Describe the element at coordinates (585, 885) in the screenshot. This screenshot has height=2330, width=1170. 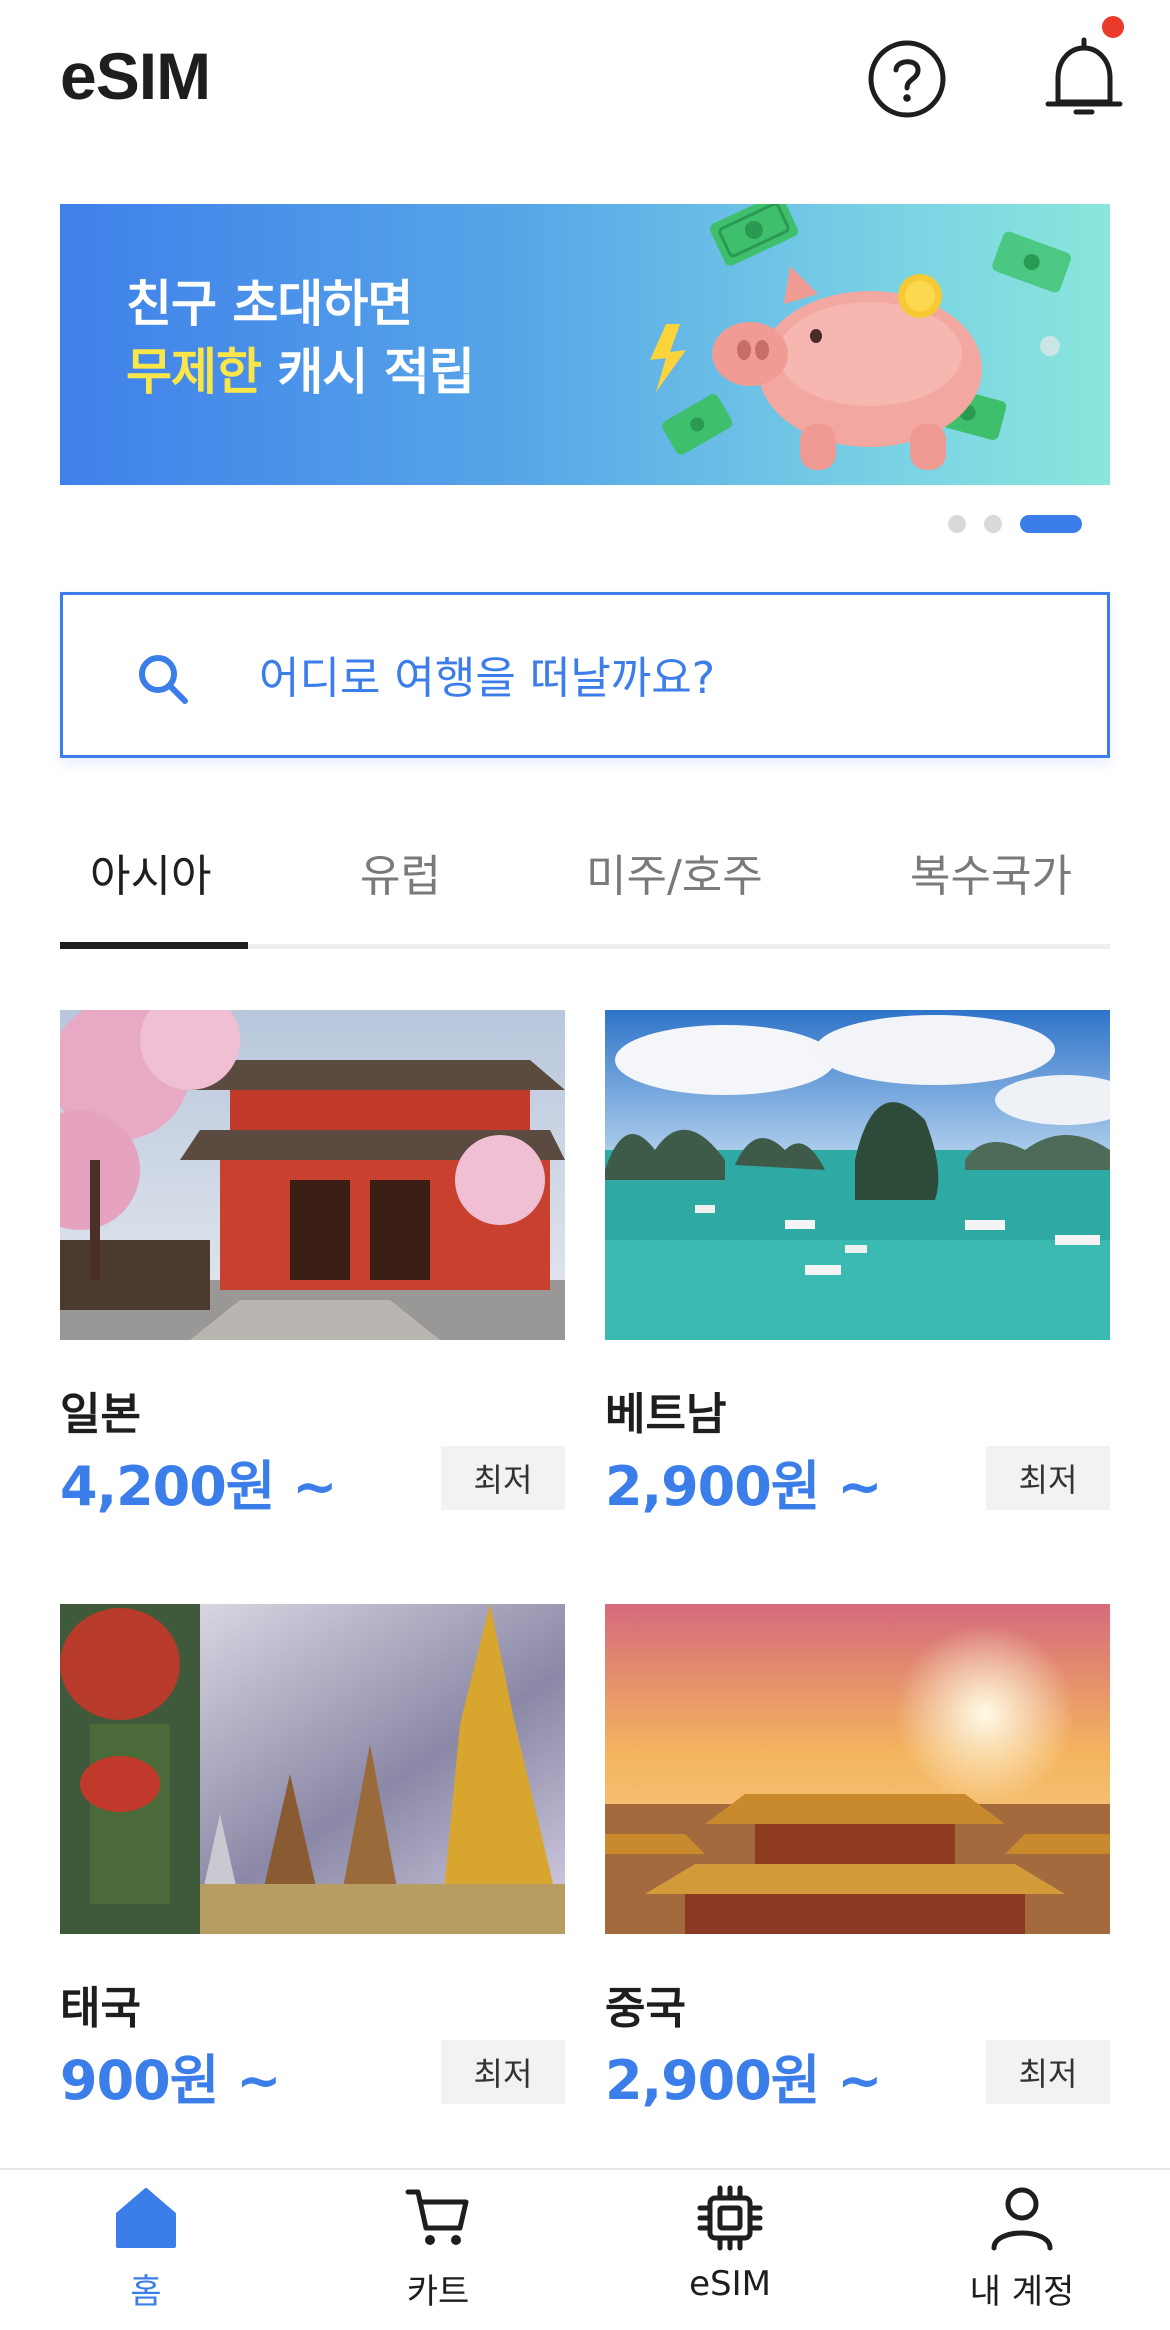
I see `region-tabs: 아시아 유럽 미주/호주 복수국가` at that location.